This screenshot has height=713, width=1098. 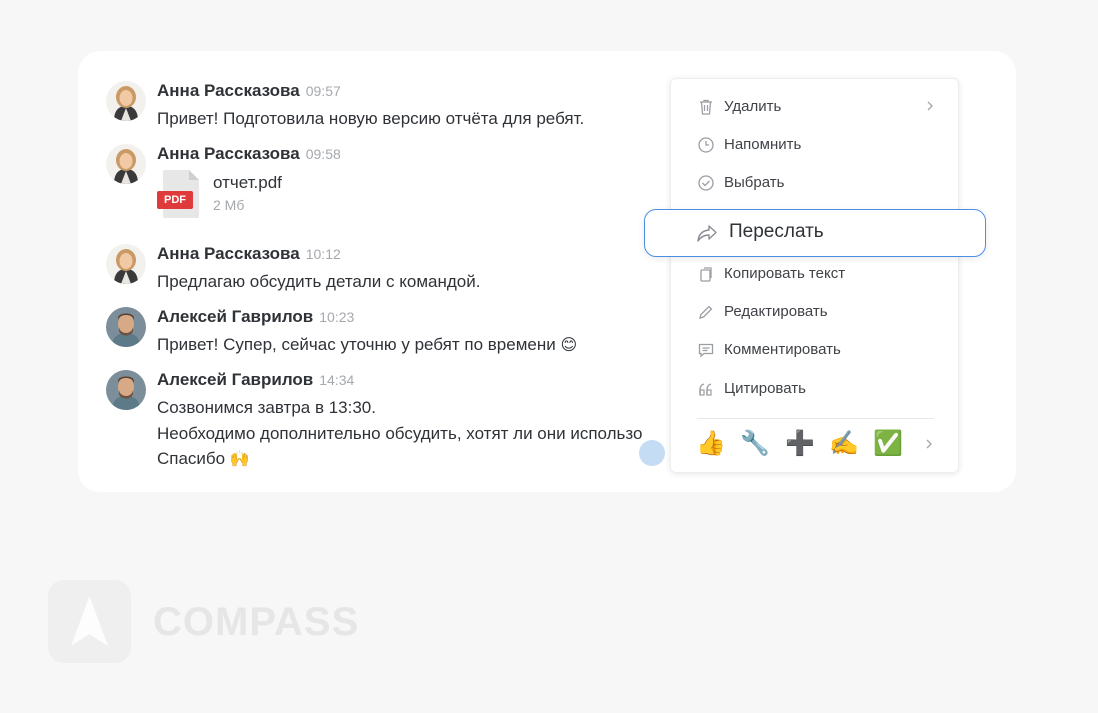 I want to click on message-text: Предлагаю обсудить детали с командой., so click(x=319, y=281).